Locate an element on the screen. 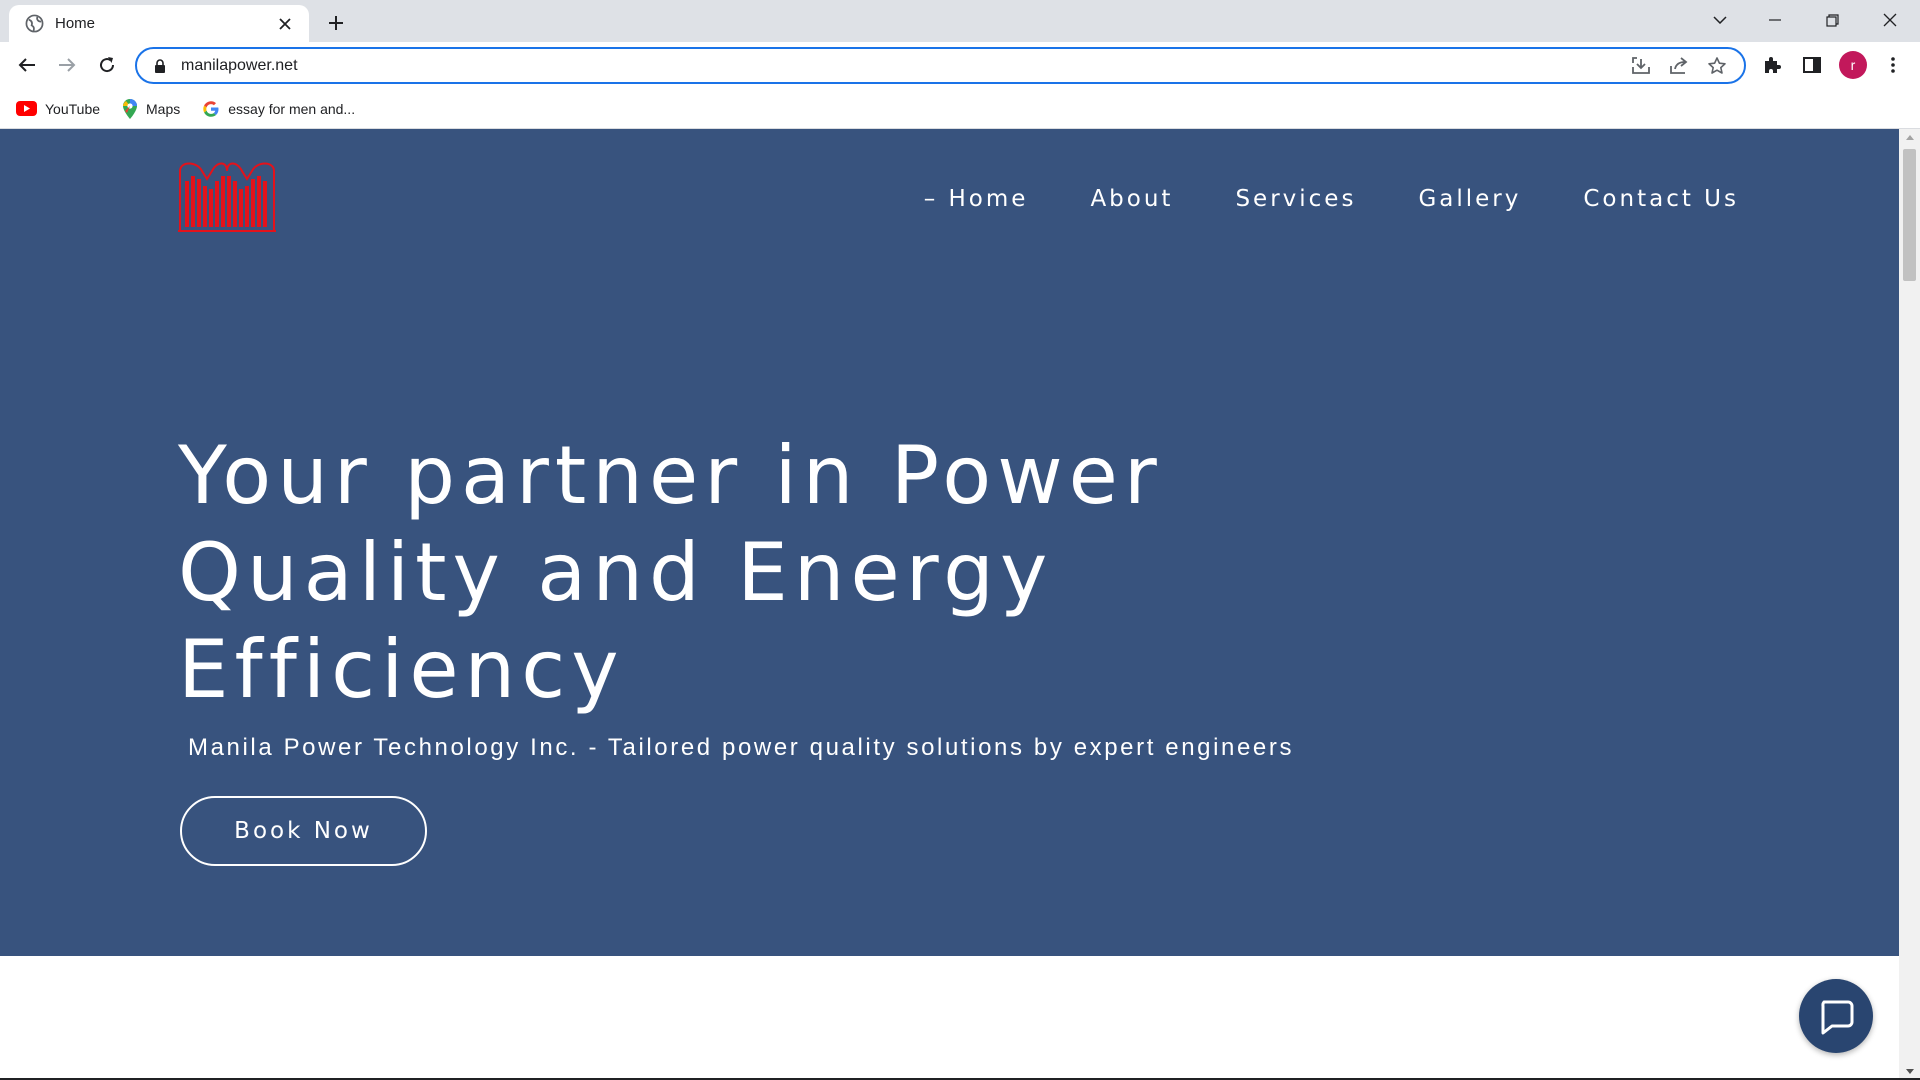 This screenshot has width=1920, height=1080. nav-services: Services is located at coordinates (1295, 199).